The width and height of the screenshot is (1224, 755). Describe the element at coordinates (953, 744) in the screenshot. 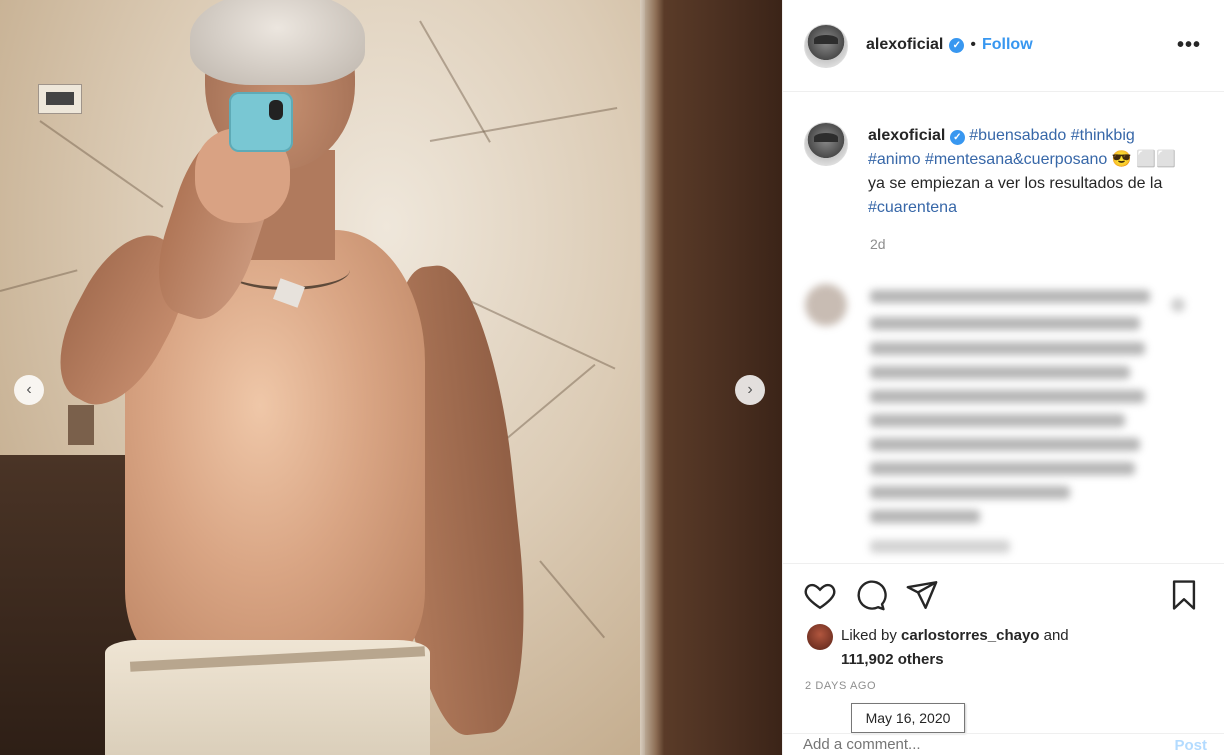

I see `comment-input` at that location.